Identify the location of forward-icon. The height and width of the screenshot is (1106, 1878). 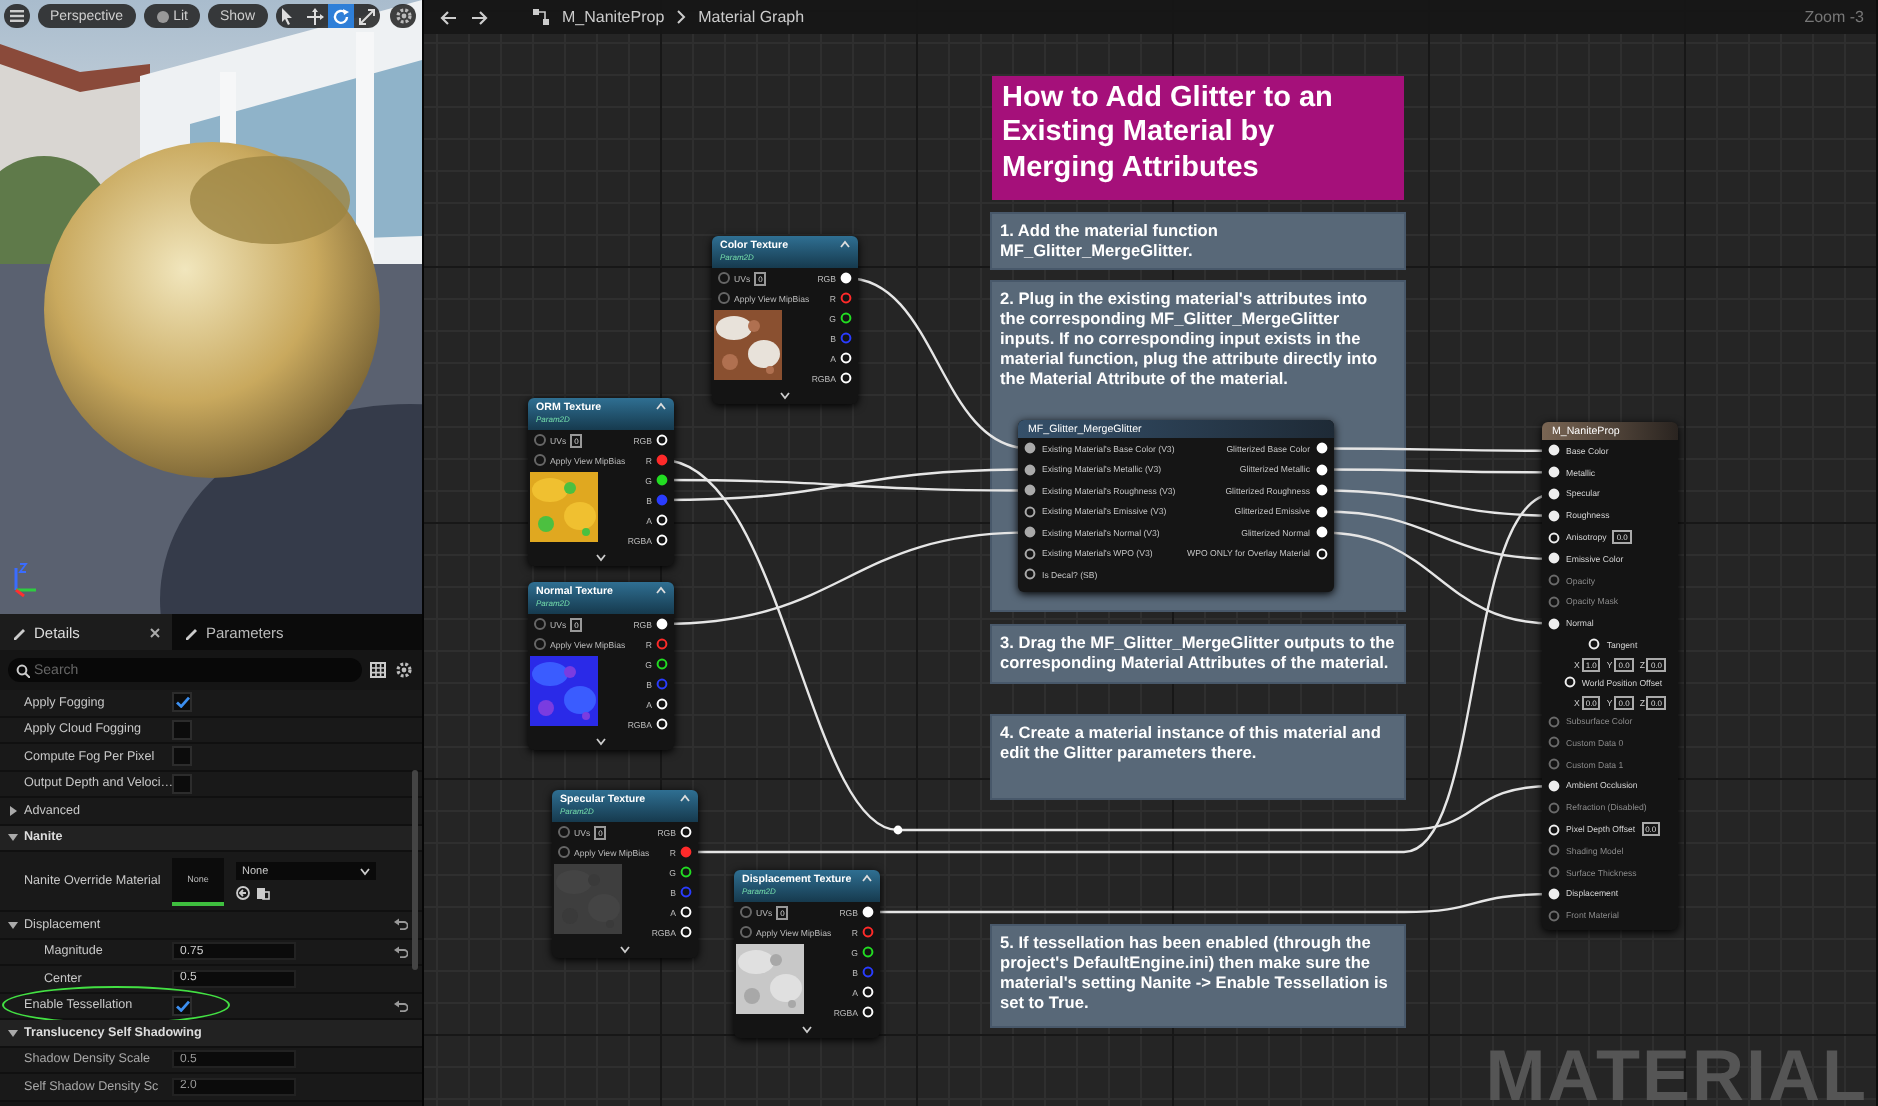
(479, 17).